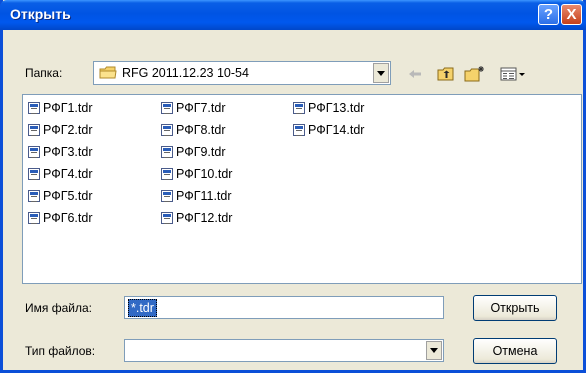 The width and height of the screenshot is (586, 373). What do you see at coordinates (204, 196) in the screenshot?
I see `file-name: РФГ11.tdr` at bounding box center [204, 196].